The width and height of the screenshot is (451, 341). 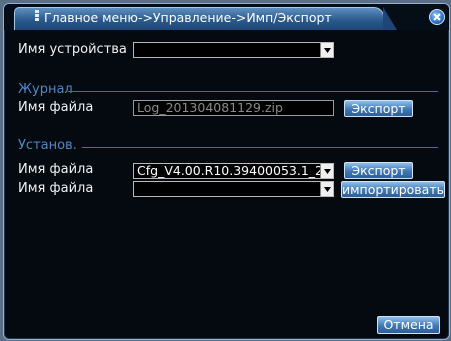 I want to click on settings-export-file-value: Cfg_V4.00.R10.39400053.1_2, so click(x=230, y=170).